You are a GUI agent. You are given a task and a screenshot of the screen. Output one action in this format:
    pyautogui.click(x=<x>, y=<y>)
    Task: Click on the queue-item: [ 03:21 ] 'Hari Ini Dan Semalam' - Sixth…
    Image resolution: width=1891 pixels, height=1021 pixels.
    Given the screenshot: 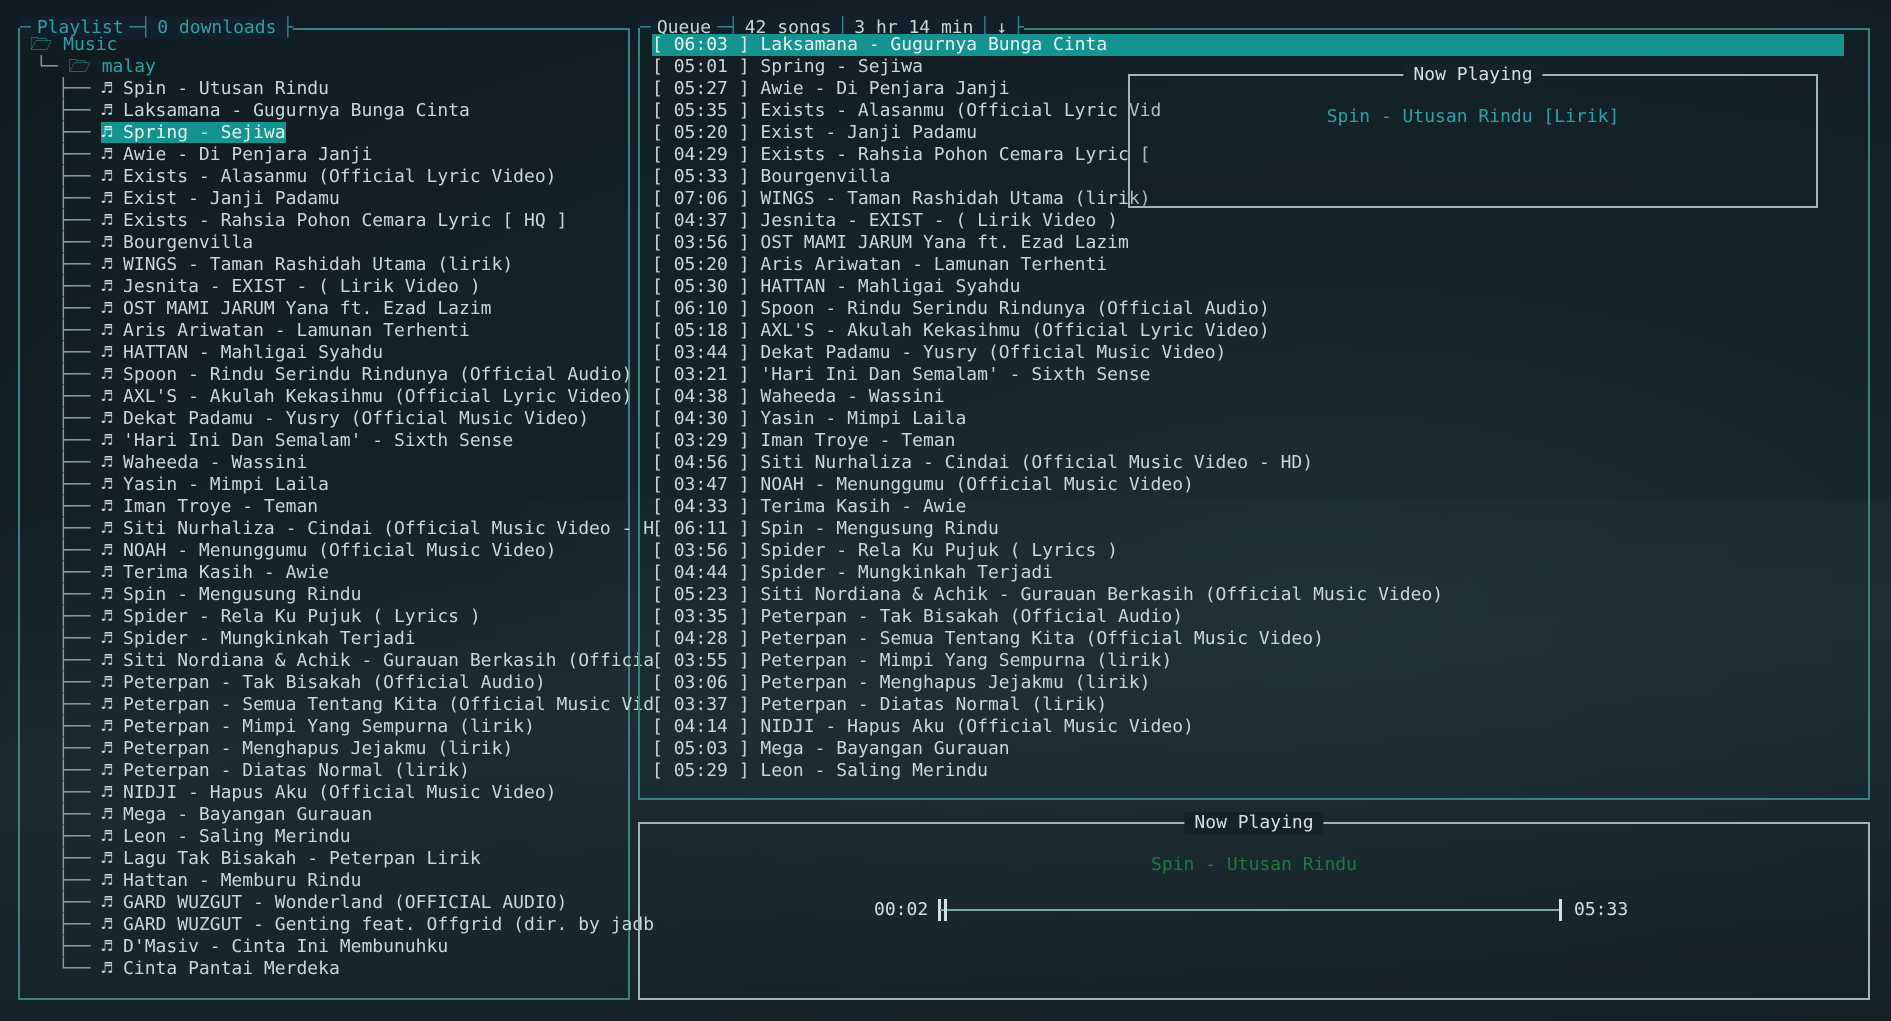 What is the action you would take?
    pyautogui.click(x=901, y=375)
    